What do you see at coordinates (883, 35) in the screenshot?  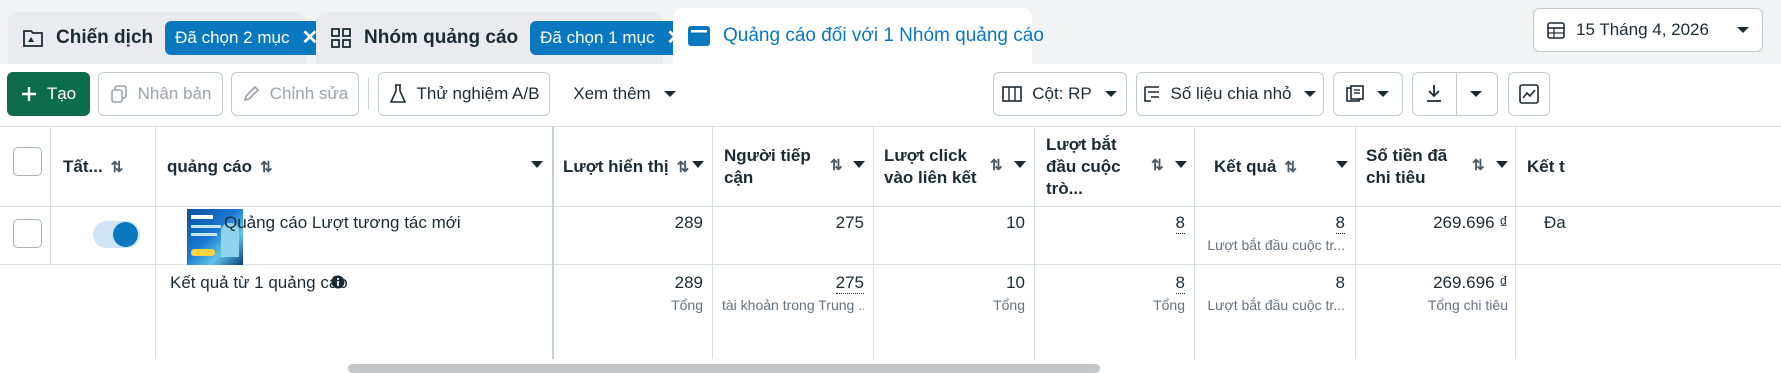 I see `tab-ads-label: Quảng cáo đối với 1 Nhóm quảng cáo` at bounding box center [883, 35].